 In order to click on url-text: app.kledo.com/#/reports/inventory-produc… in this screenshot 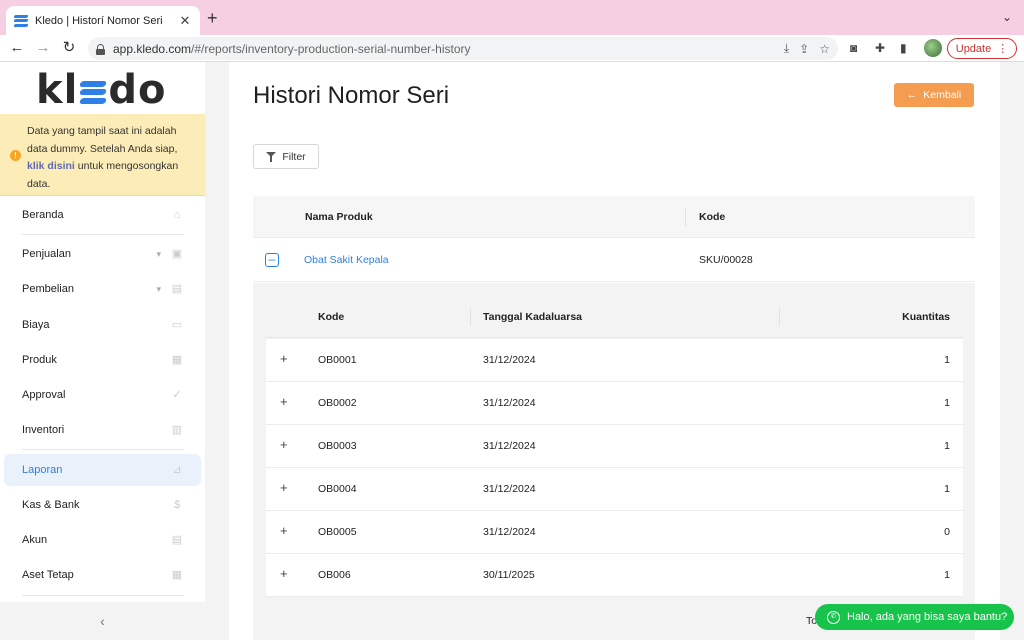, I will do `click(292, 48)`.